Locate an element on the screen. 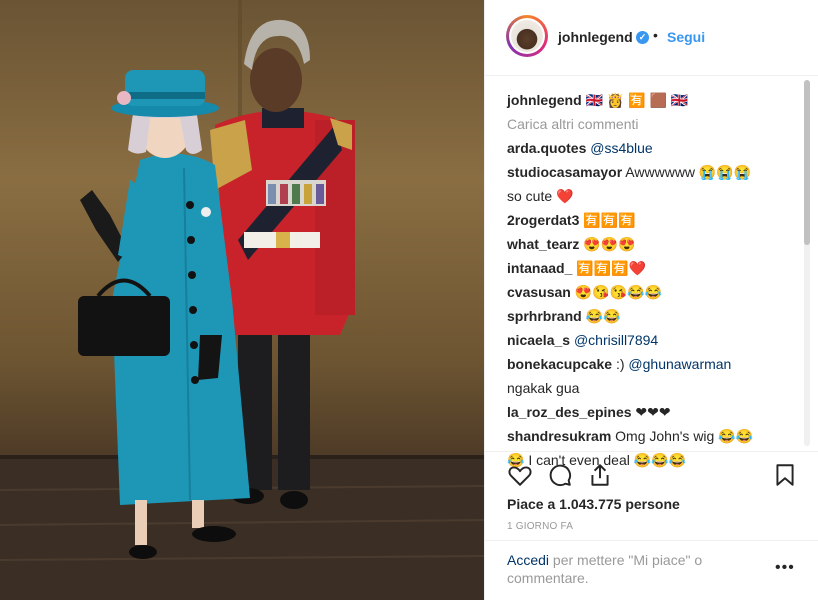  comment-text: 😍😘😘😂😂 is located at coordinates (618, 292).